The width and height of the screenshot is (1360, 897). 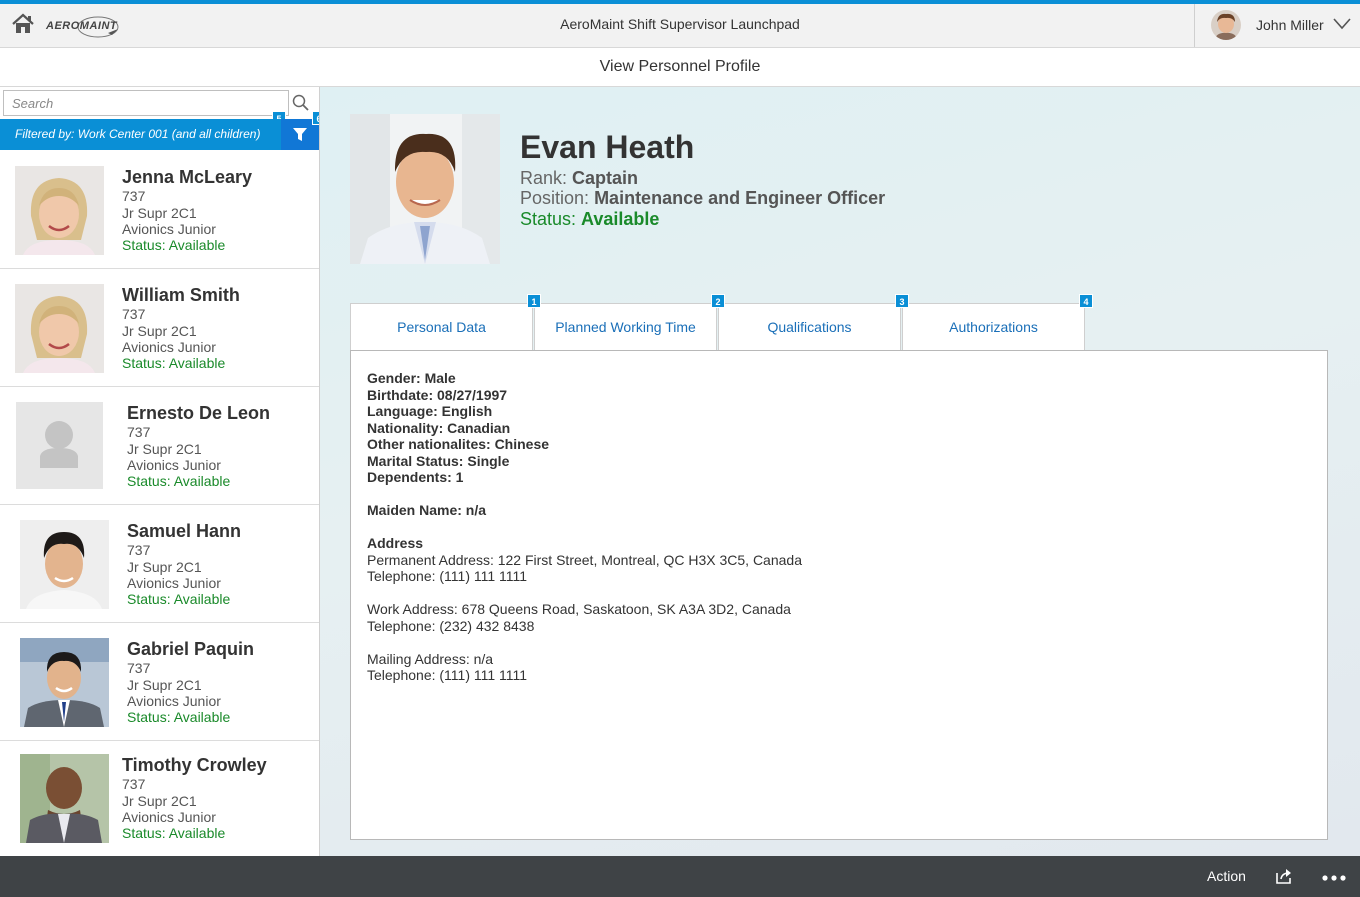 I want to click on tab-label: Qualifications, so click(x=809, y=327).